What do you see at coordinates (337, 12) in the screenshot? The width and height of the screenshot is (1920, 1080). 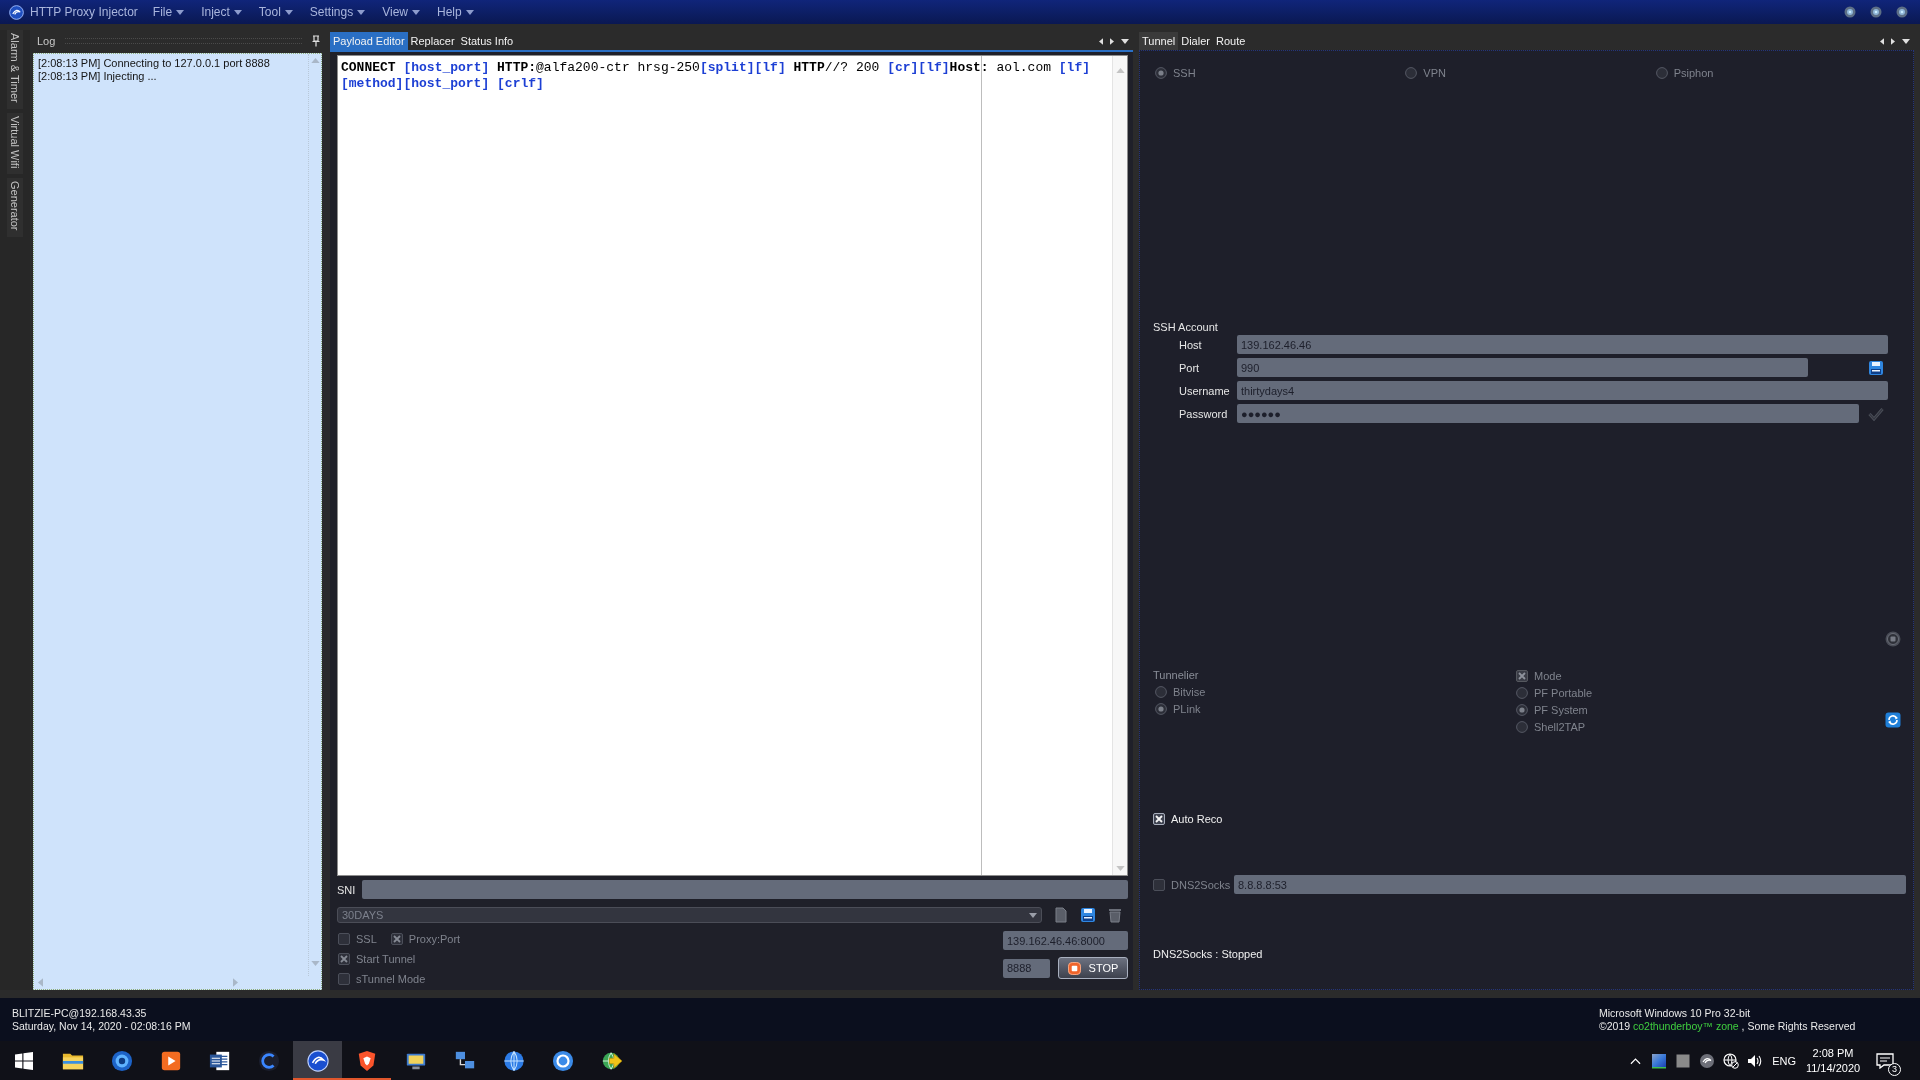 I see `menu-item: Settings` at bounding box center [337, 12].